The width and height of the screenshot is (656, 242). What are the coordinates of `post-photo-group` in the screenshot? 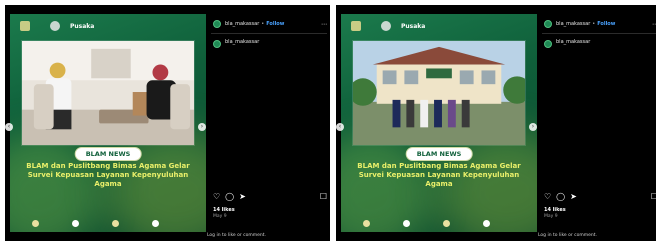 It's located at (439, 93).